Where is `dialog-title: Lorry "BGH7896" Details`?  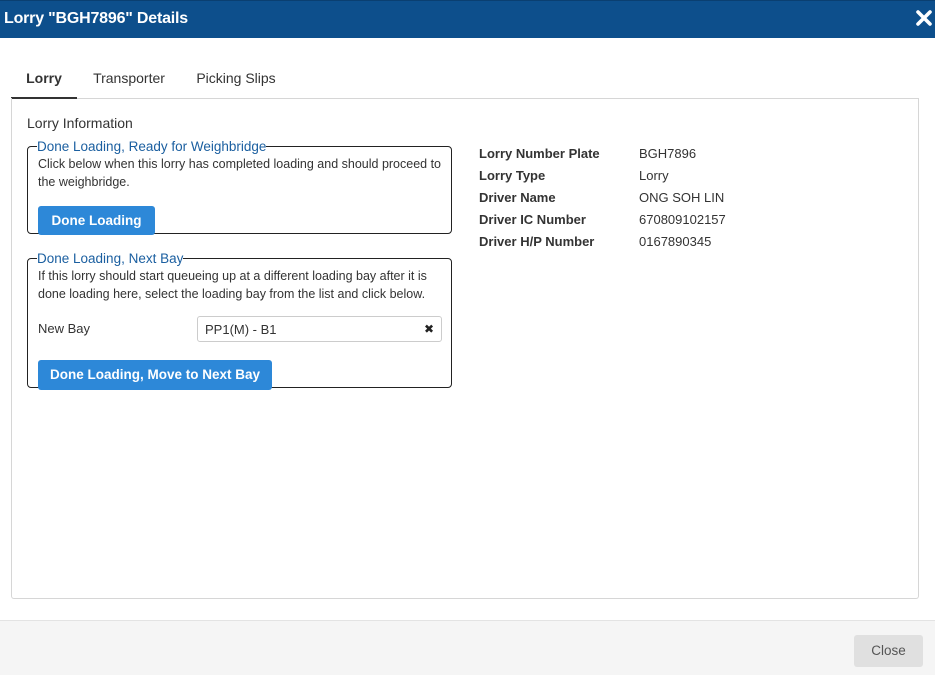 dialog-title: Lorry "BGH7896" Details is located at coordinates (96, 18).